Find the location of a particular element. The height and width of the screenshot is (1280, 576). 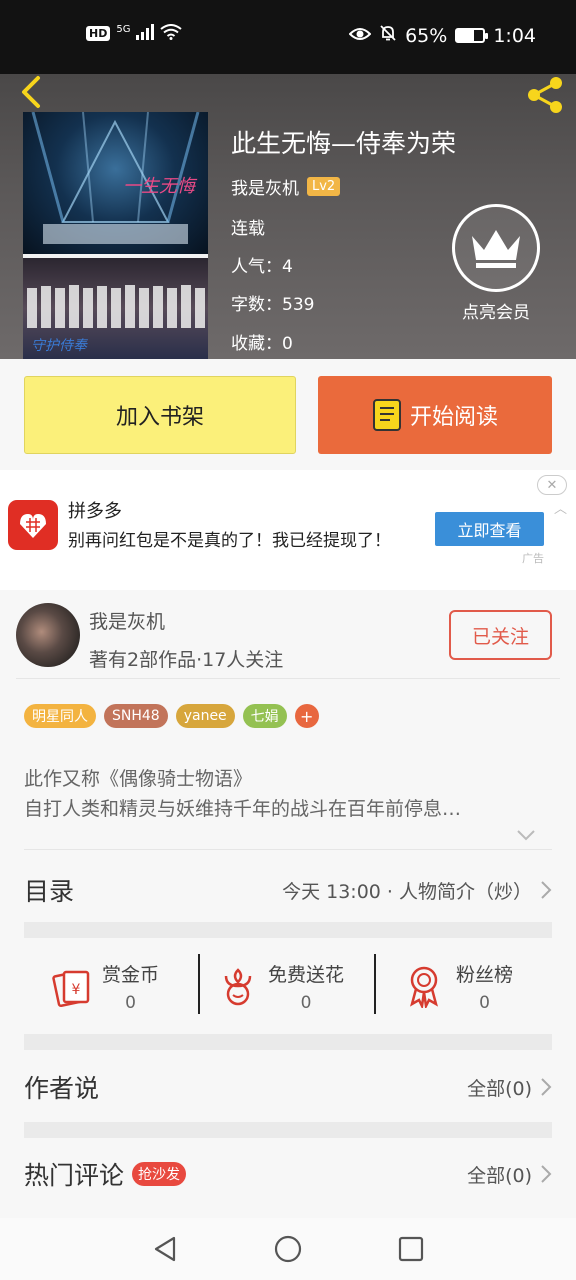

mute-bell-icon is located at coordinates (388, 35).